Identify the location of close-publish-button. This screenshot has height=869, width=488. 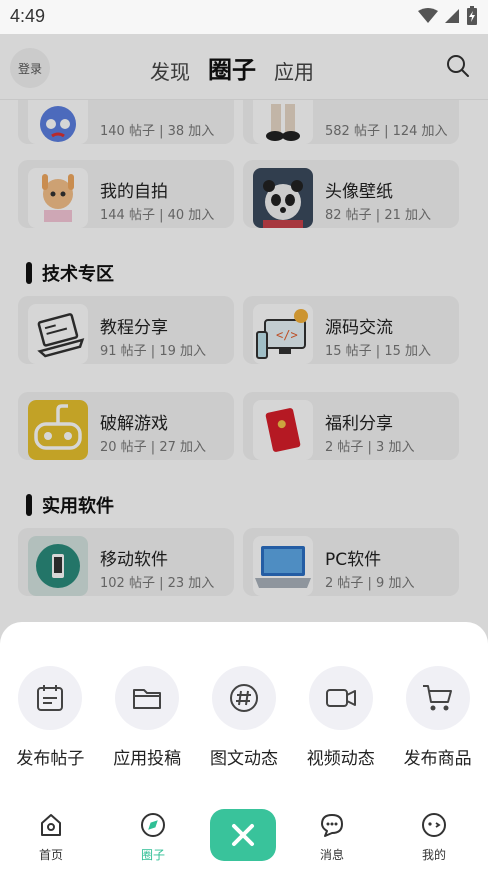
(243, 835).